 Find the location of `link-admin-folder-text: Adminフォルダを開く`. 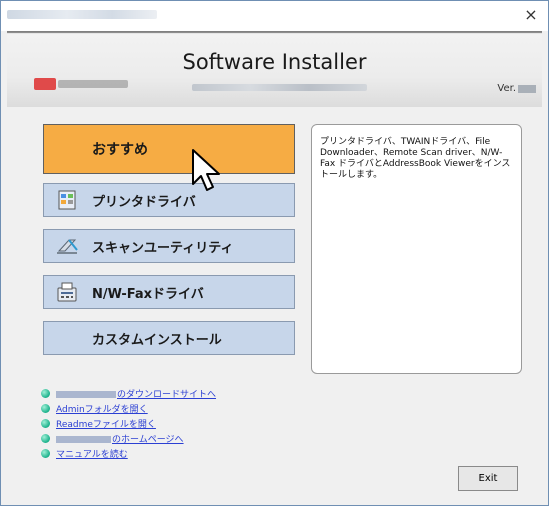

link-admin-folder-text: Adminフォルダを開く is located at coordinates (102, 408).